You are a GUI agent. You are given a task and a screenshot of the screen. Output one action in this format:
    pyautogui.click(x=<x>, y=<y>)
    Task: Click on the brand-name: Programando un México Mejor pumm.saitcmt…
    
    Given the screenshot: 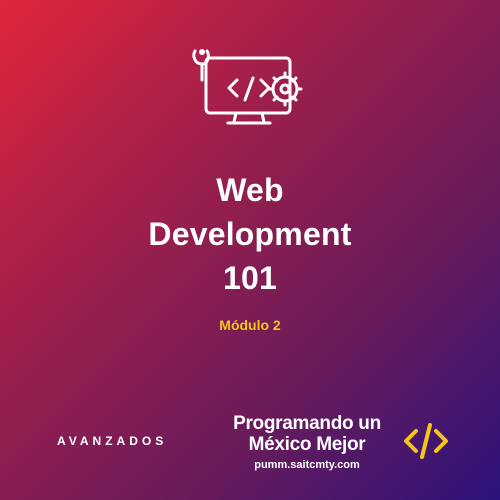 What is the action you would take?
    pyautogui.click(x=307, y=442)
    